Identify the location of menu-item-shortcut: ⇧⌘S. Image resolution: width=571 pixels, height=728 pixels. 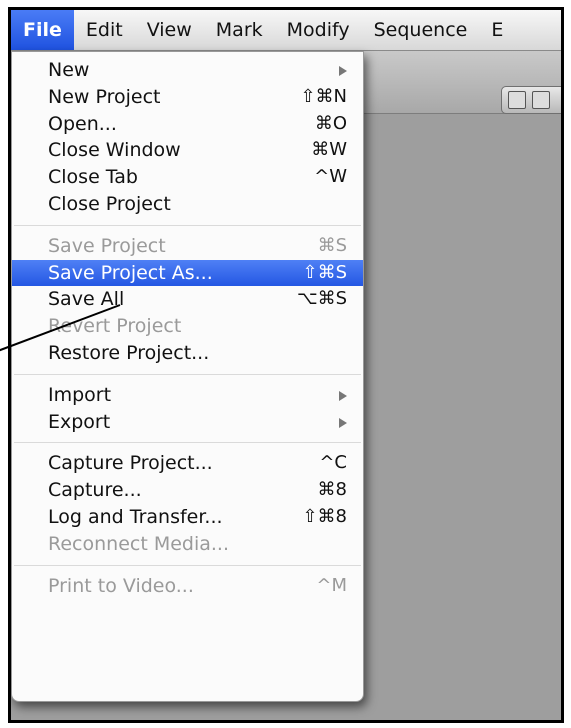
(324, 272).